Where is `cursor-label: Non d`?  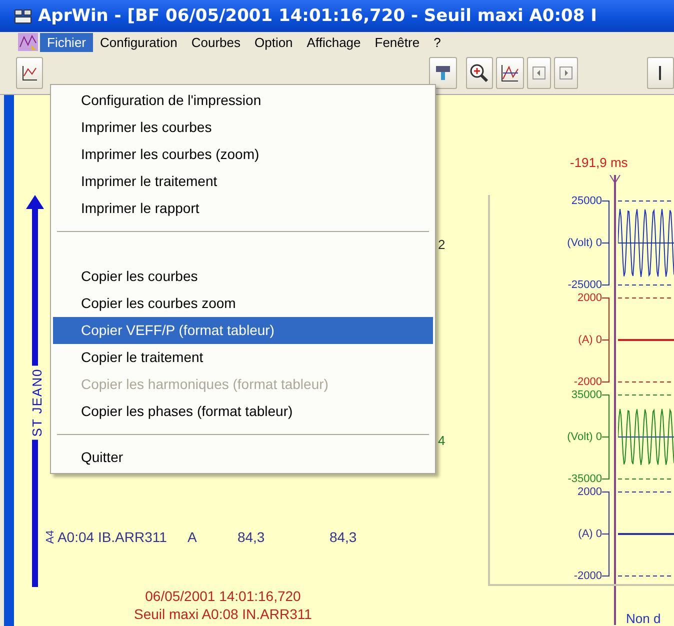
cursor-label: Non d is located at coordinates (643, 618).